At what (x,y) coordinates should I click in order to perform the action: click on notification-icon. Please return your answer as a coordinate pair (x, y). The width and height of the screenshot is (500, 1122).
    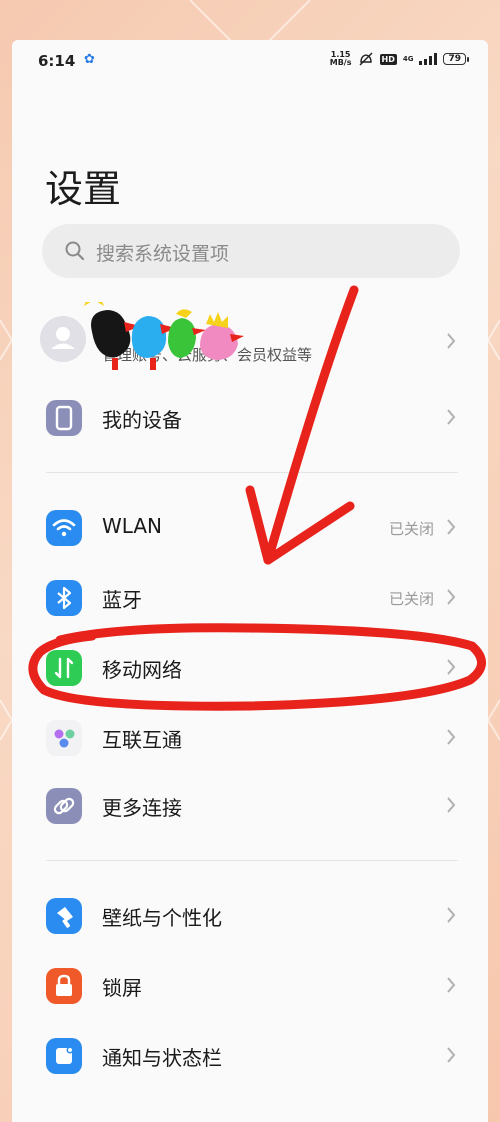
    Looking at the image, I should click on (64, 1056).